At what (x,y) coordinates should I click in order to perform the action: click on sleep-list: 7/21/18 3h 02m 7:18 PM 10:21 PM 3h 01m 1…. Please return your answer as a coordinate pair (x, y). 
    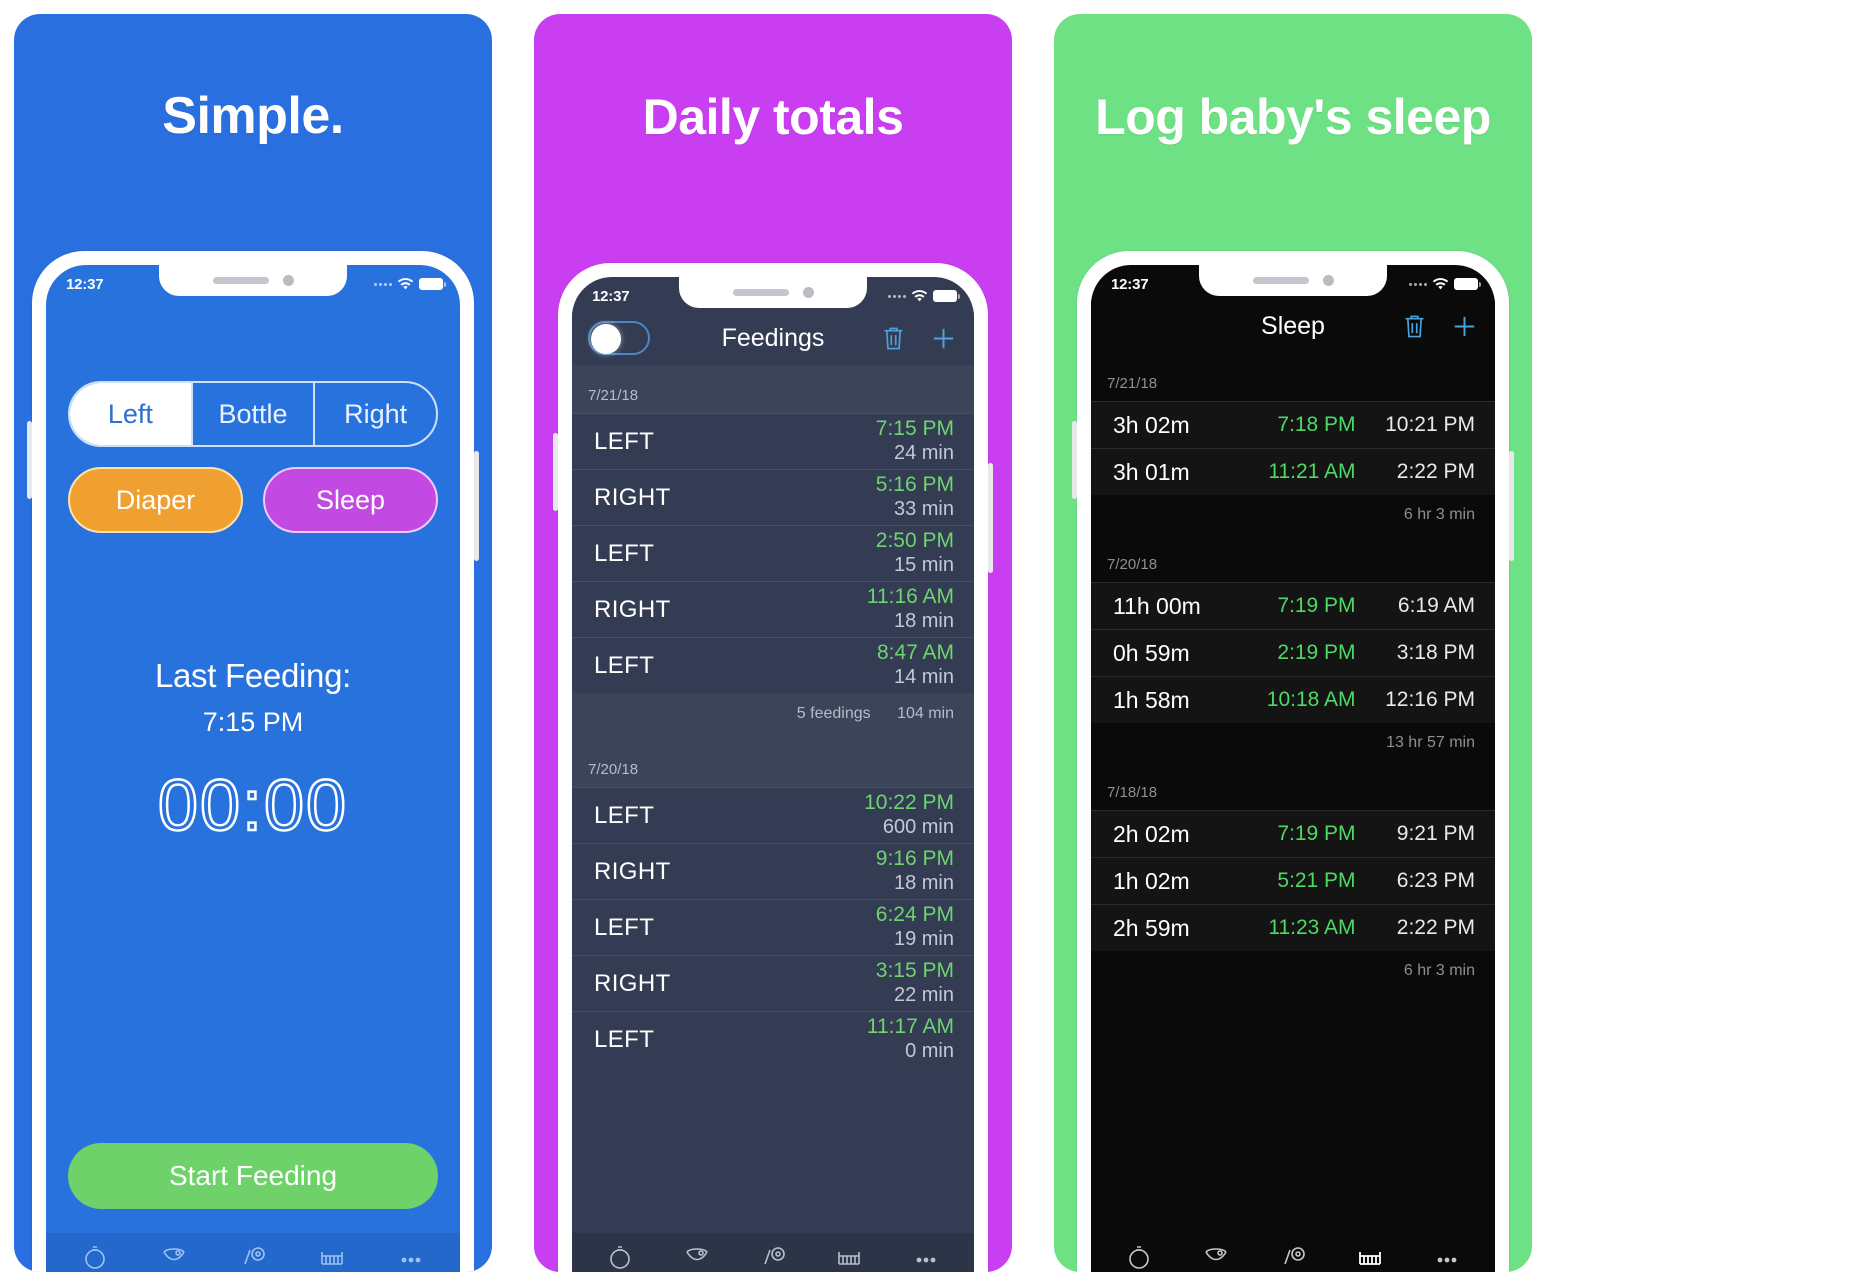
    Looking at the image, I should click on (1293, 793).